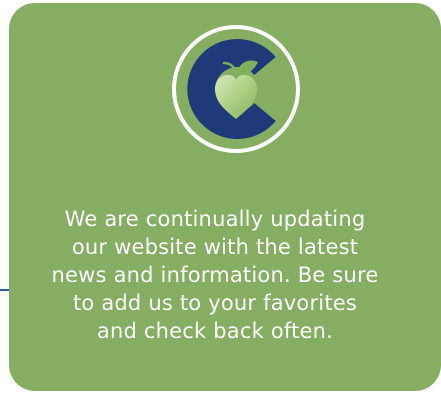 The image size is (441, 396). I want to click on c-with-apple-heart-logo-icon, so click(236, 89).